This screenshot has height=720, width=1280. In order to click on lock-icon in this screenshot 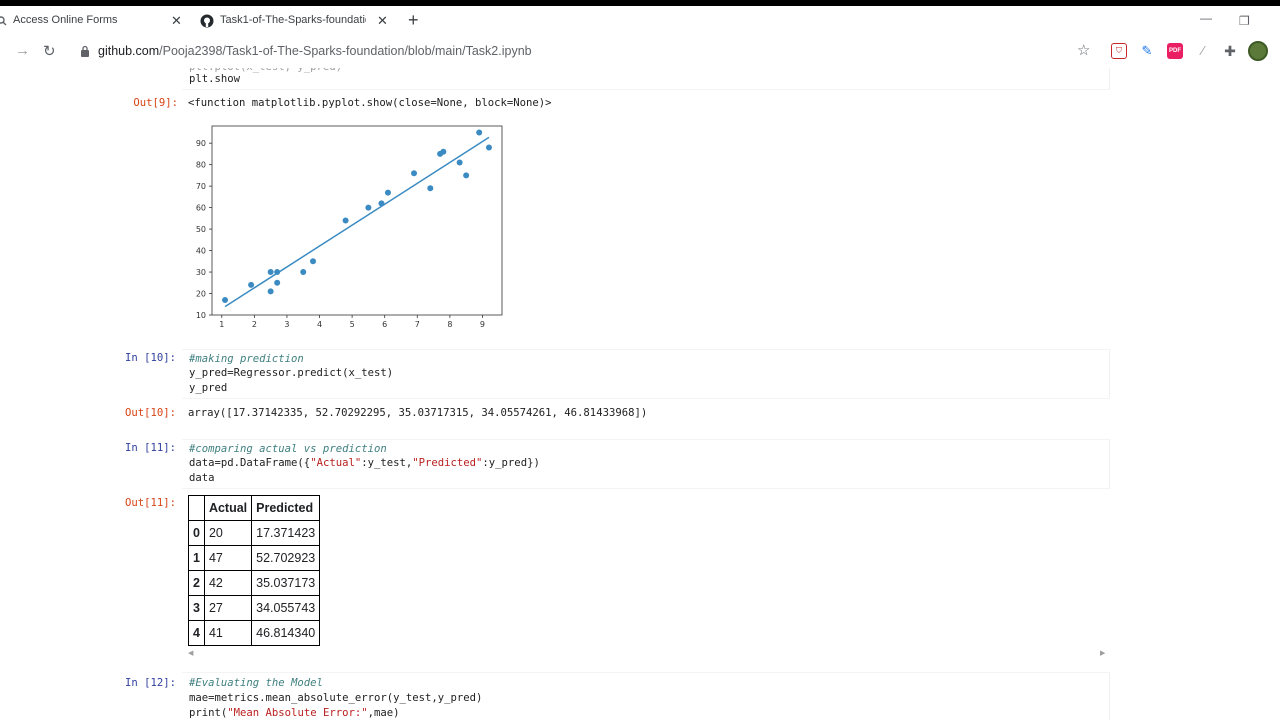, I will do `click(85, 51)`.